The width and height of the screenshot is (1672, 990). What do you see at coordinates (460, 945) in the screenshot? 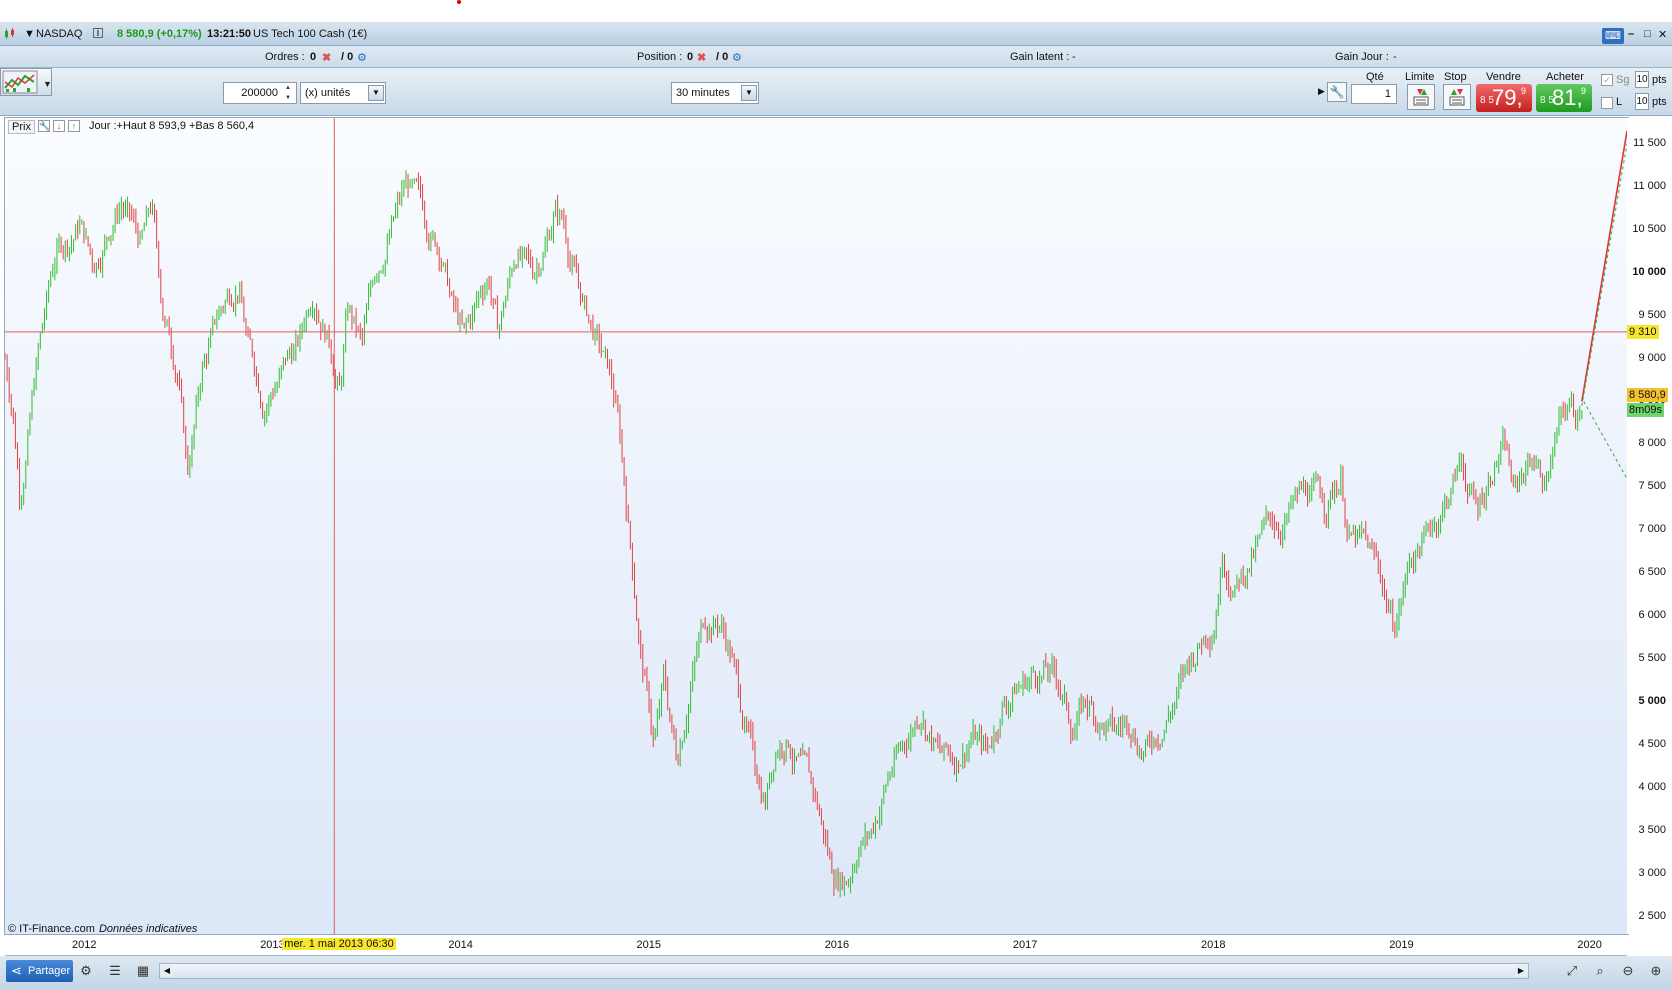
I see `time-axis-label: 2014` at bounding box center [460, 945].